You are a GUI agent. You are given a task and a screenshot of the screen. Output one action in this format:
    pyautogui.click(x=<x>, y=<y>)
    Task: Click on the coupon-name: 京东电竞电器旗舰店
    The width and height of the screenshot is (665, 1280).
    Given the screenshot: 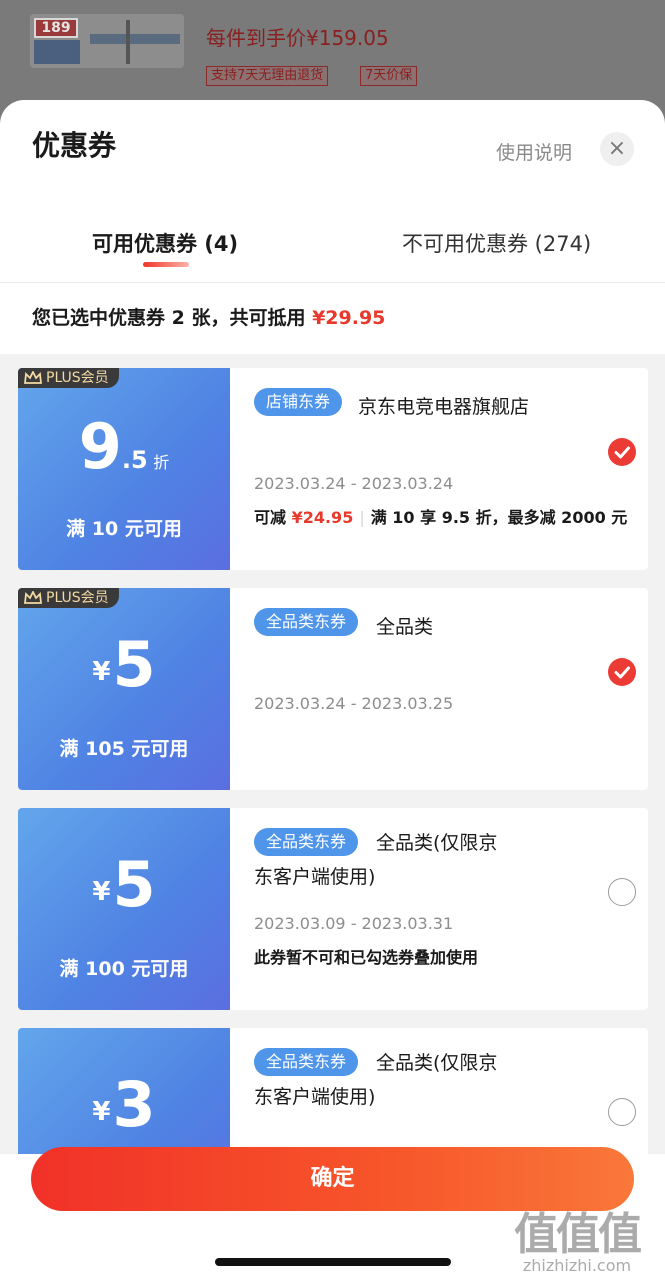 What is the action you would take?
    pyautogui.click(x=444, y=407)
    